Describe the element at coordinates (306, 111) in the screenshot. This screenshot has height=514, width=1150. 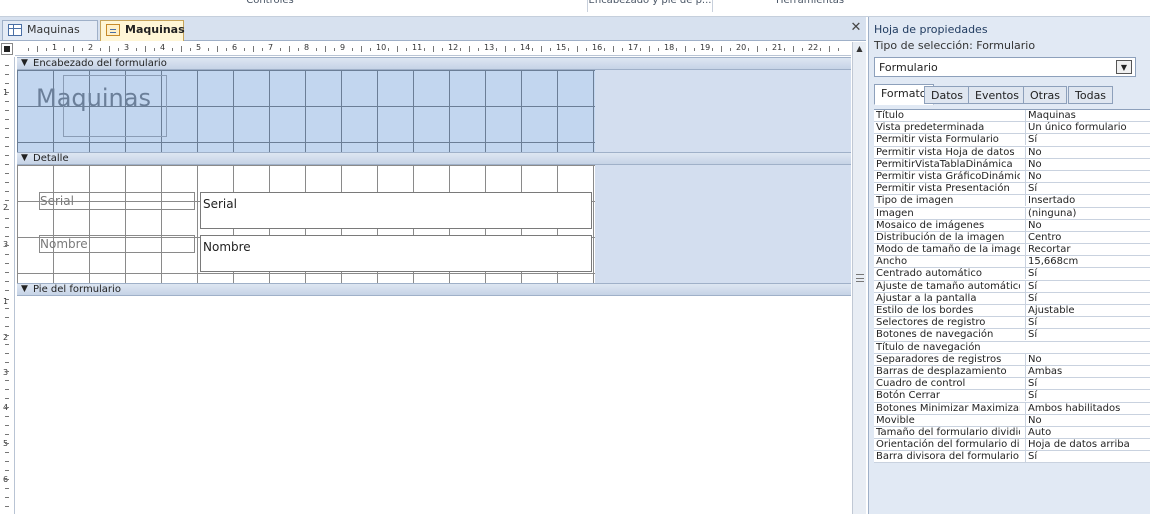
I see `form-header-area: Maquinas` at that location.